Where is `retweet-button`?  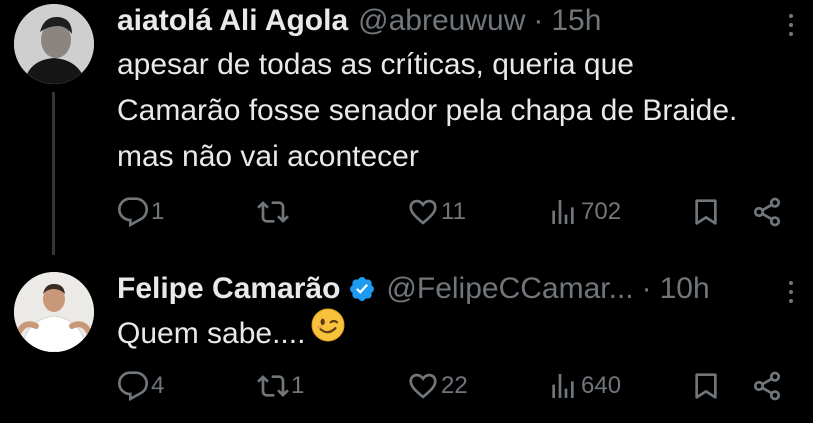
retweet-button is located at coordinates (274, 212).